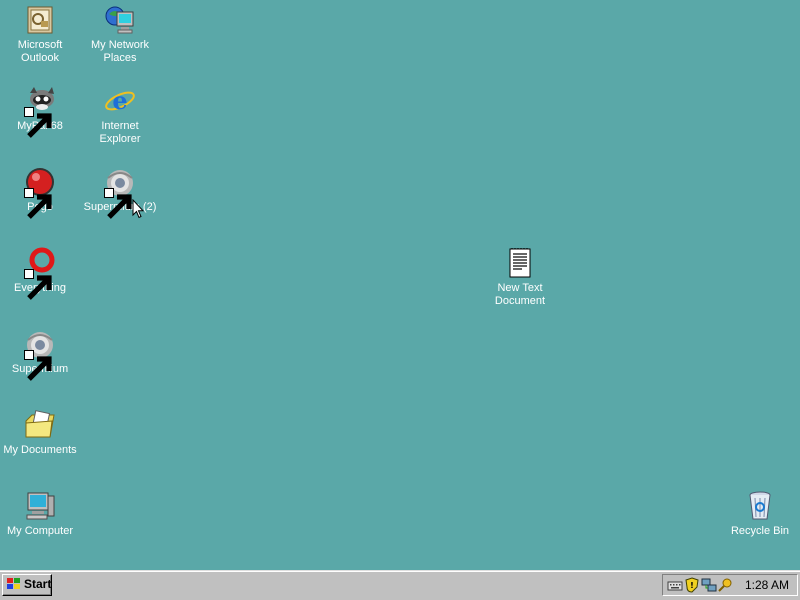 This screenshot has height=600, width=800. I want to click on desktop-icon-microsoft-outlook: Microsoft Outlook, so click(40, 34).